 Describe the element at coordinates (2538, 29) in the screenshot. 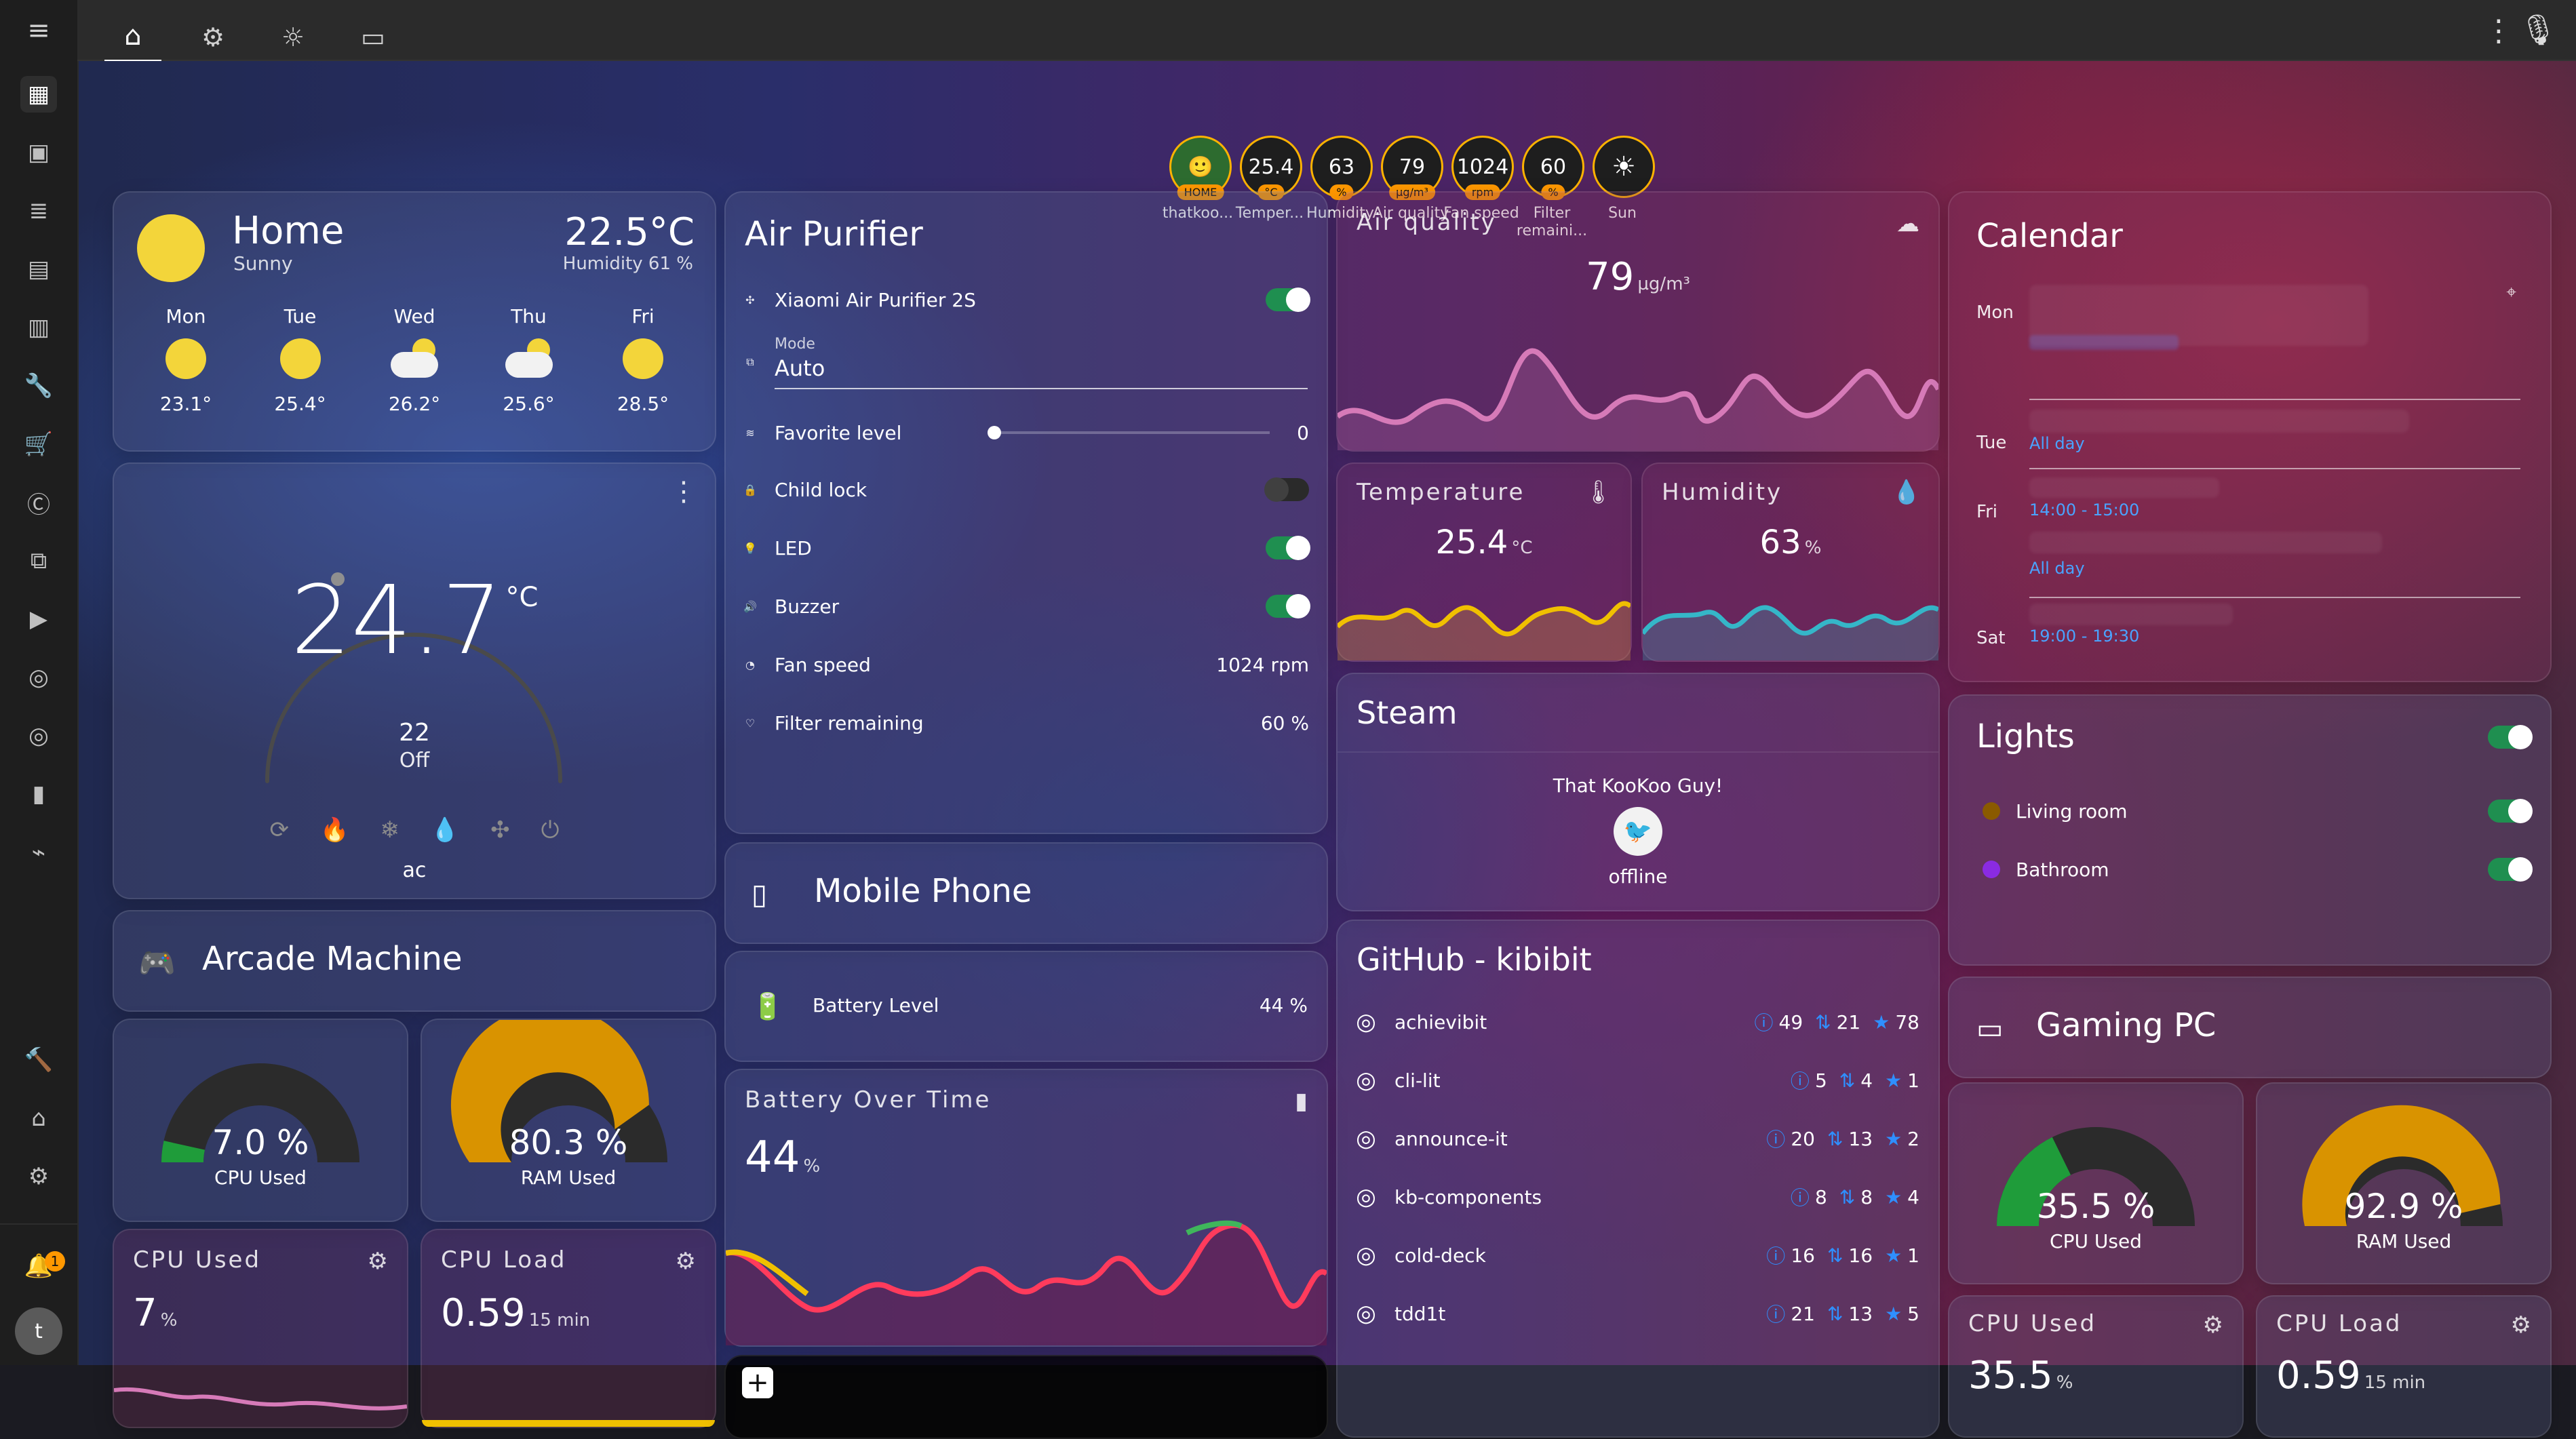

I see `microphone-icon: 🎙` at that location.